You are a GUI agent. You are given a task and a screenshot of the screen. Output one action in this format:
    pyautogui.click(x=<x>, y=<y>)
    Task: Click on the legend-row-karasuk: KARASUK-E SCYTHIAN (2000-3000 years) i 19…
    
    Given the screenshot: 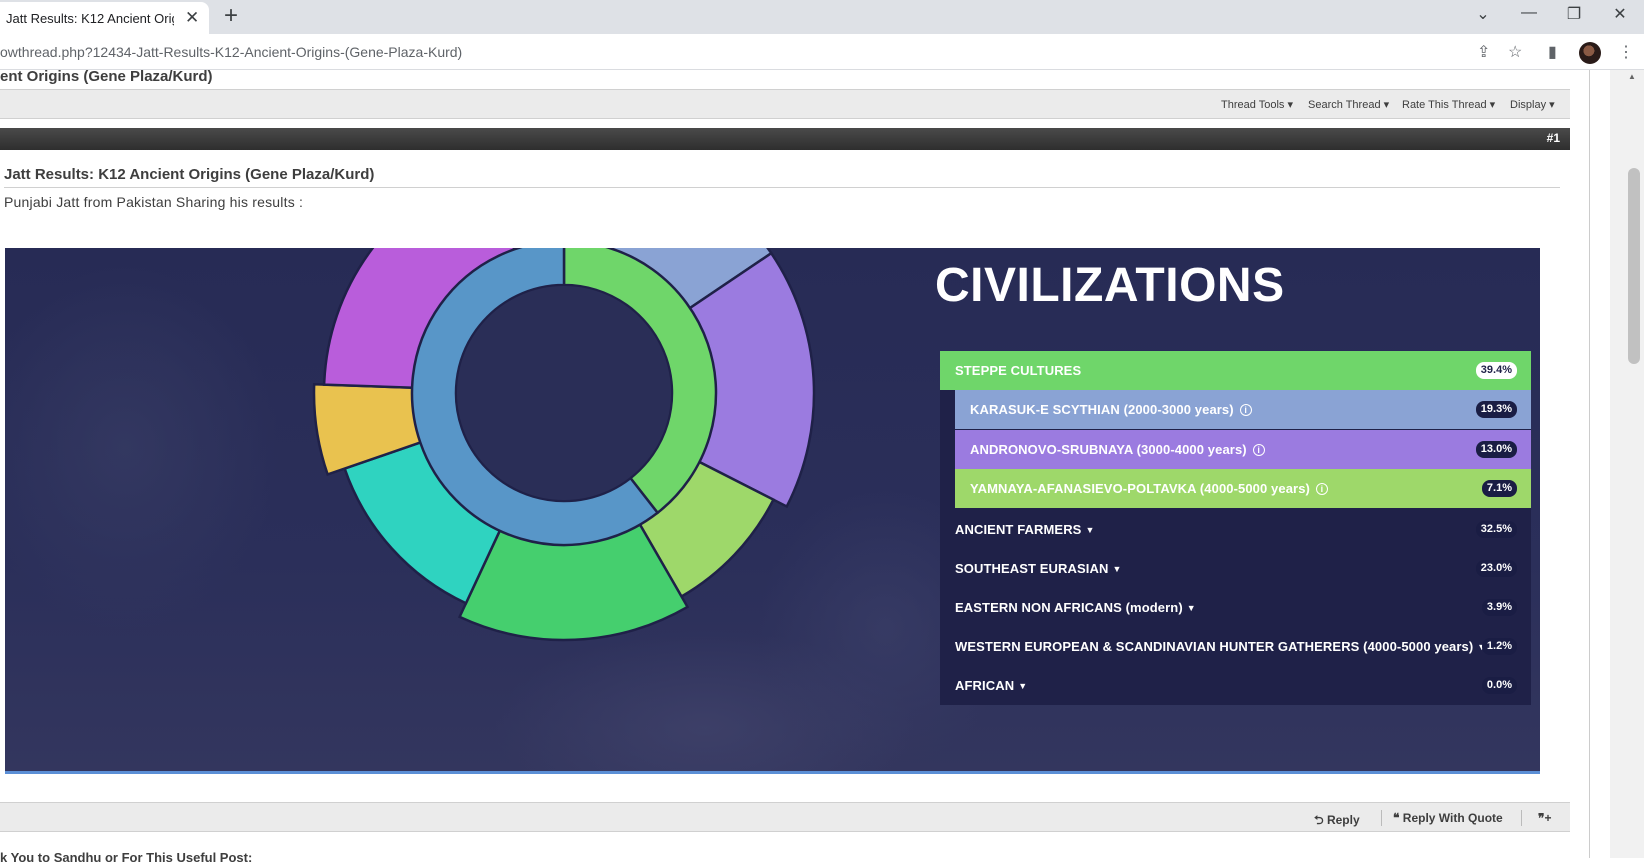 What is the action you would take?
    pyautogui.click(x=1243, y=409)
    